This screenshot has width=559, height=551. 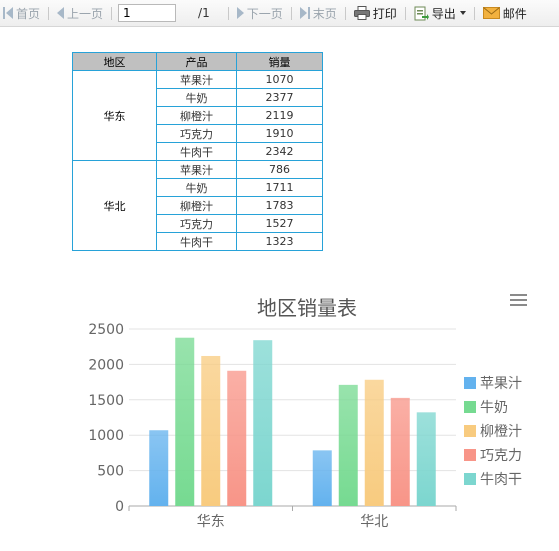 What do you see at coordinates (494, 408) in the screenshot?
I see `legend-label: 牛奶` at bounding box center [494, 408].